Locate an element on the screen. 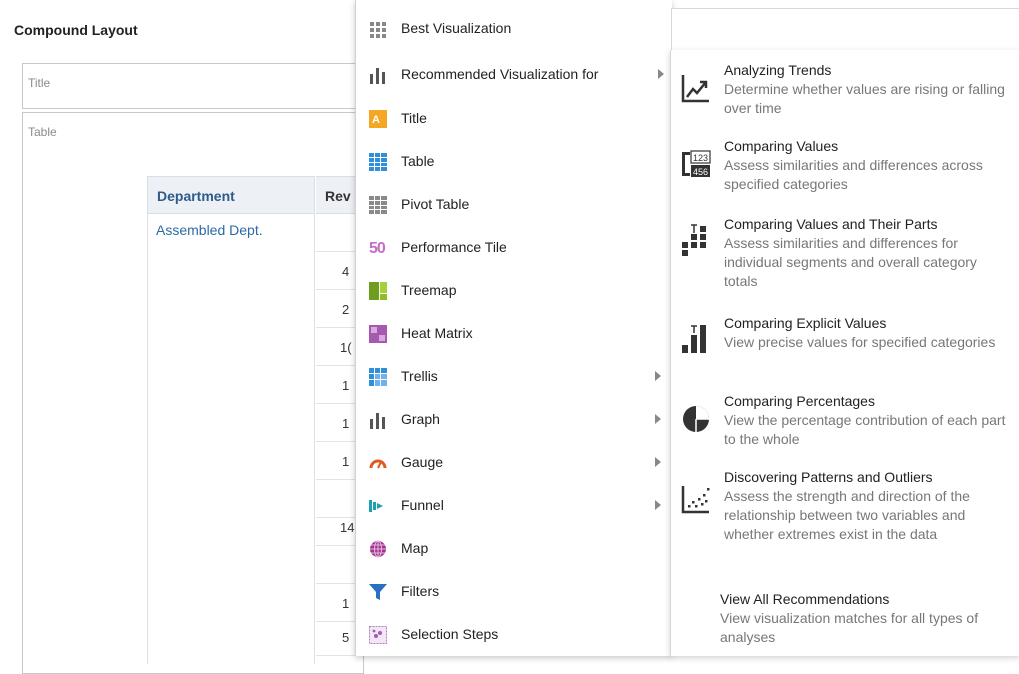  menu-item-label: Performance Tile is located at coordinates (454, 247).